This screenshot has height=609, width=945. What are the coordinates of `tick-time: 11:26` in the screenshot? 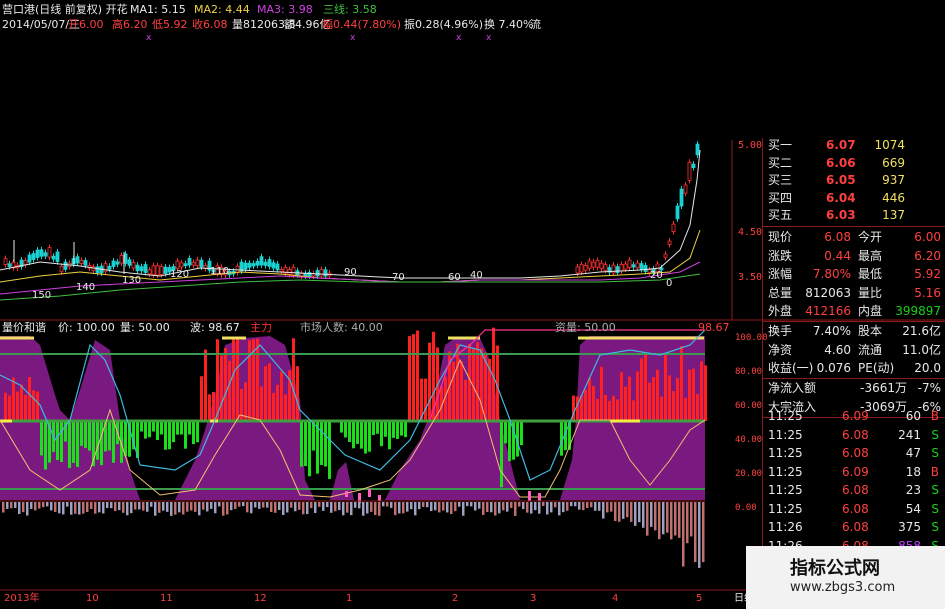 It's located at (785, 527).